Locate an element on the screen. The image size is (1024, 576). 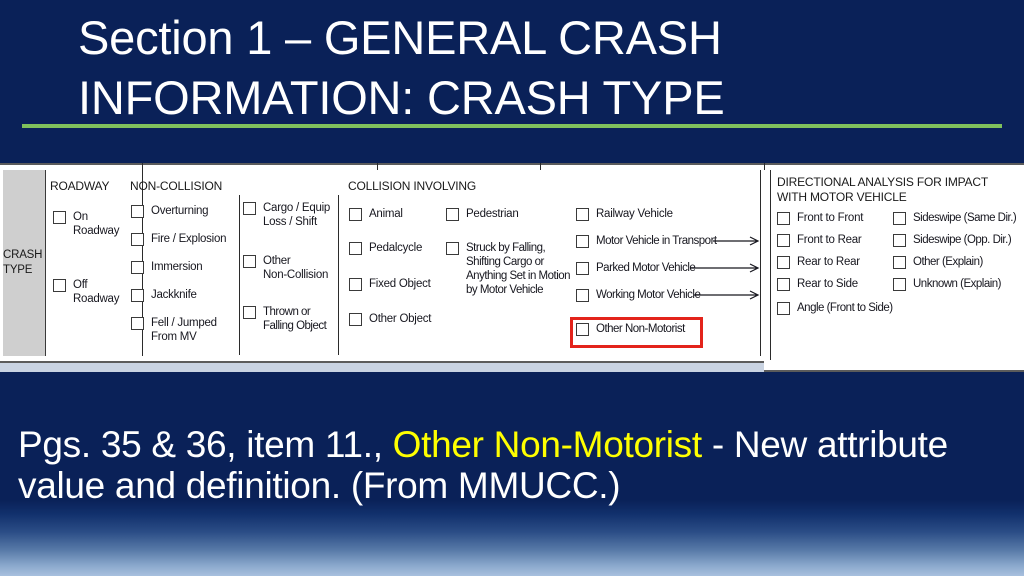
option-off-roadway: Off Roadway is located at coordinates (86, 292).